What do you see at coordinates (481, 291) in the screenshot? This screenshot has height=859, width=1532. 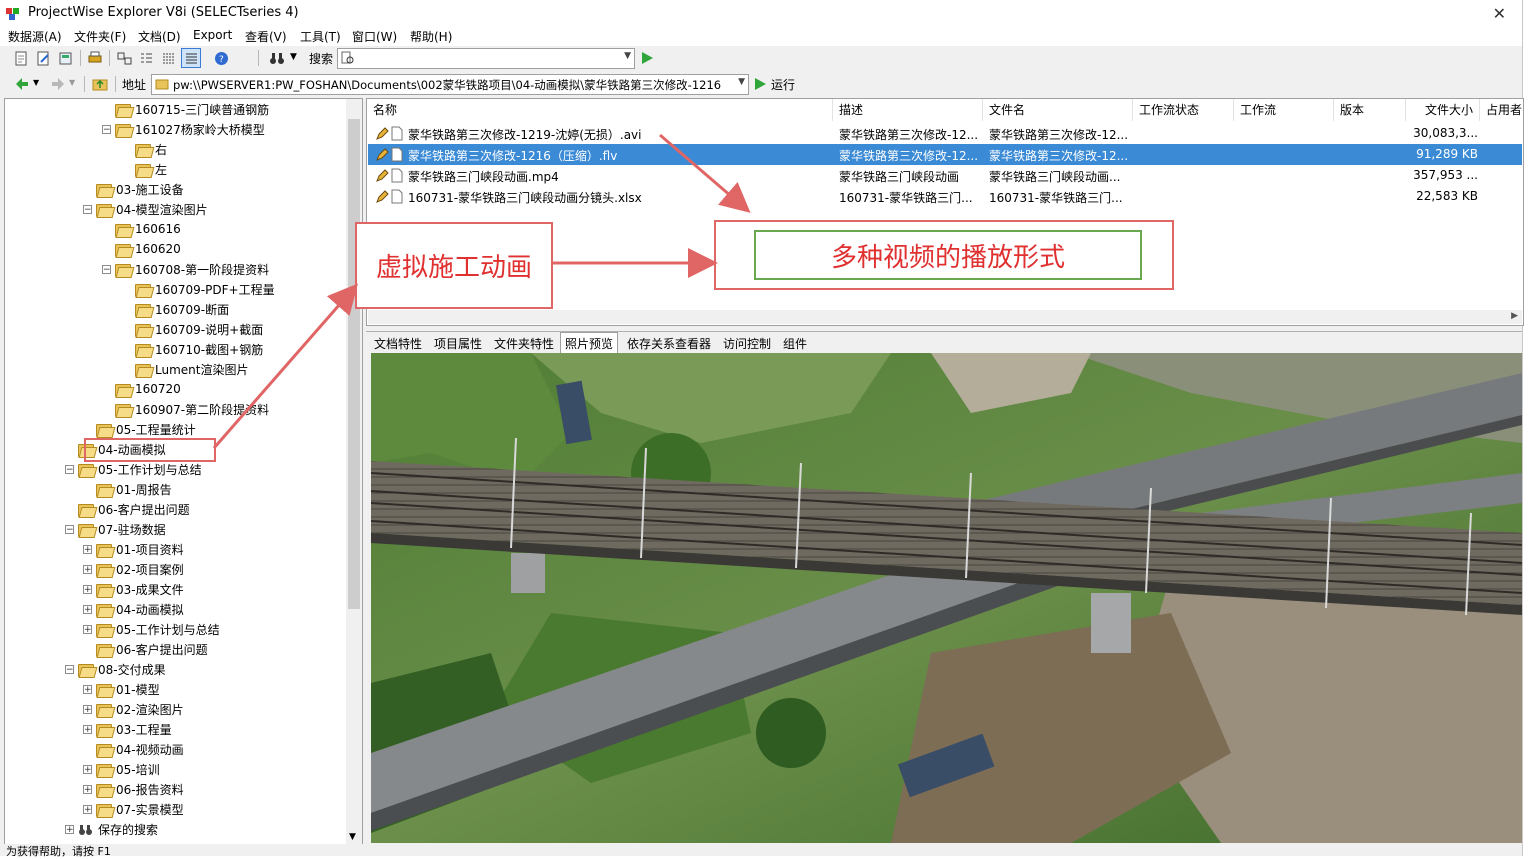 I see `annotation-arrows` at bounding box center [481, 291].